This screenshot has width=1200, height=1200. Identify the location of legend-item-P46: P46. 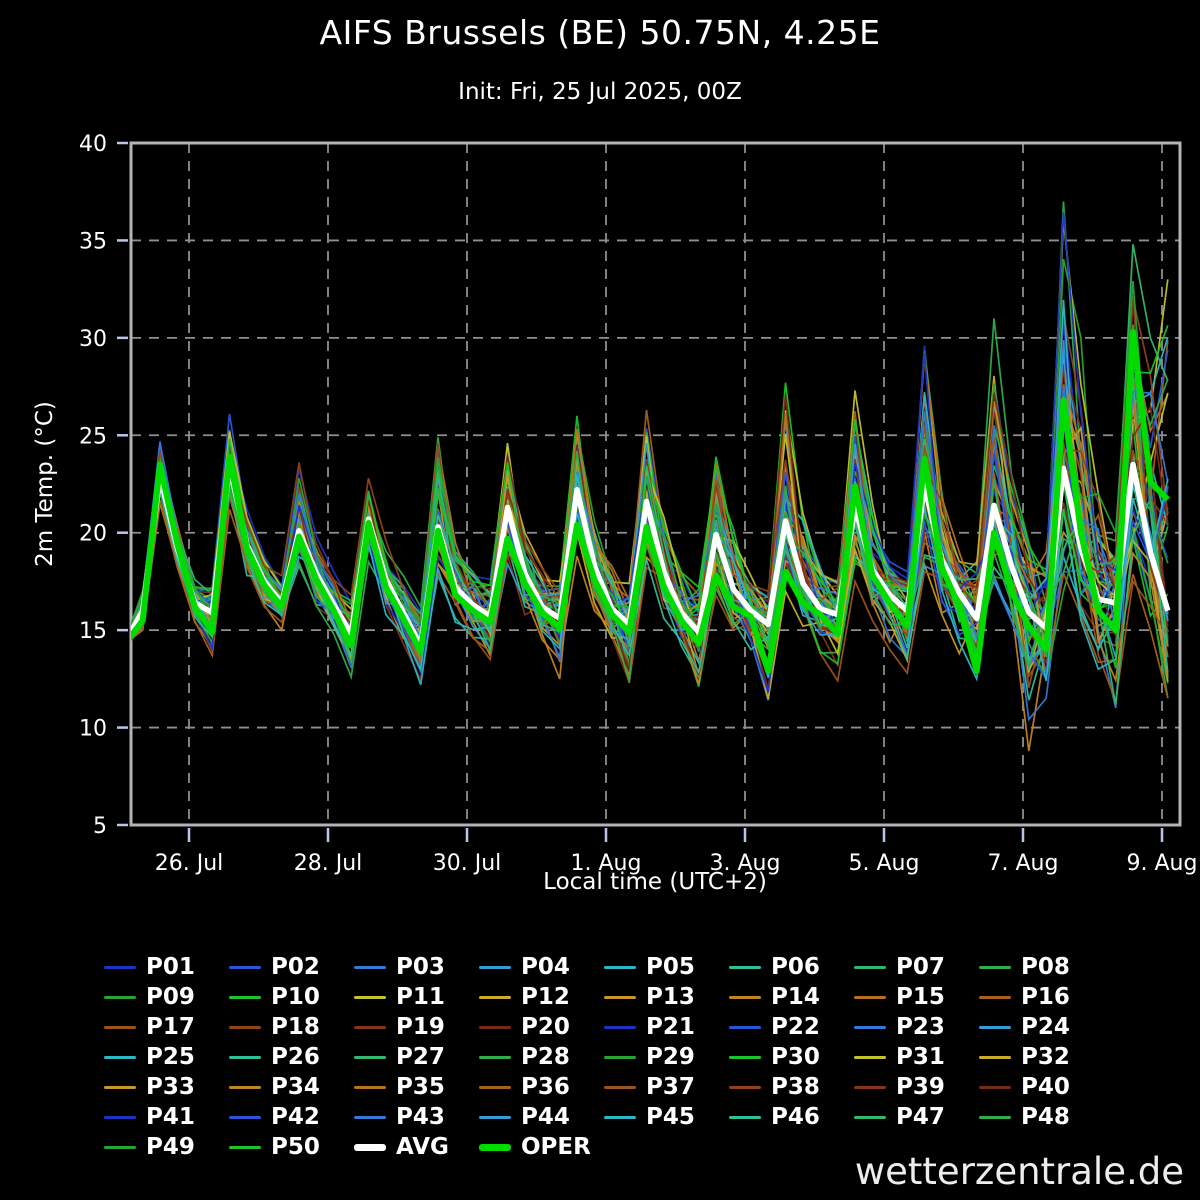
(791, 1117).